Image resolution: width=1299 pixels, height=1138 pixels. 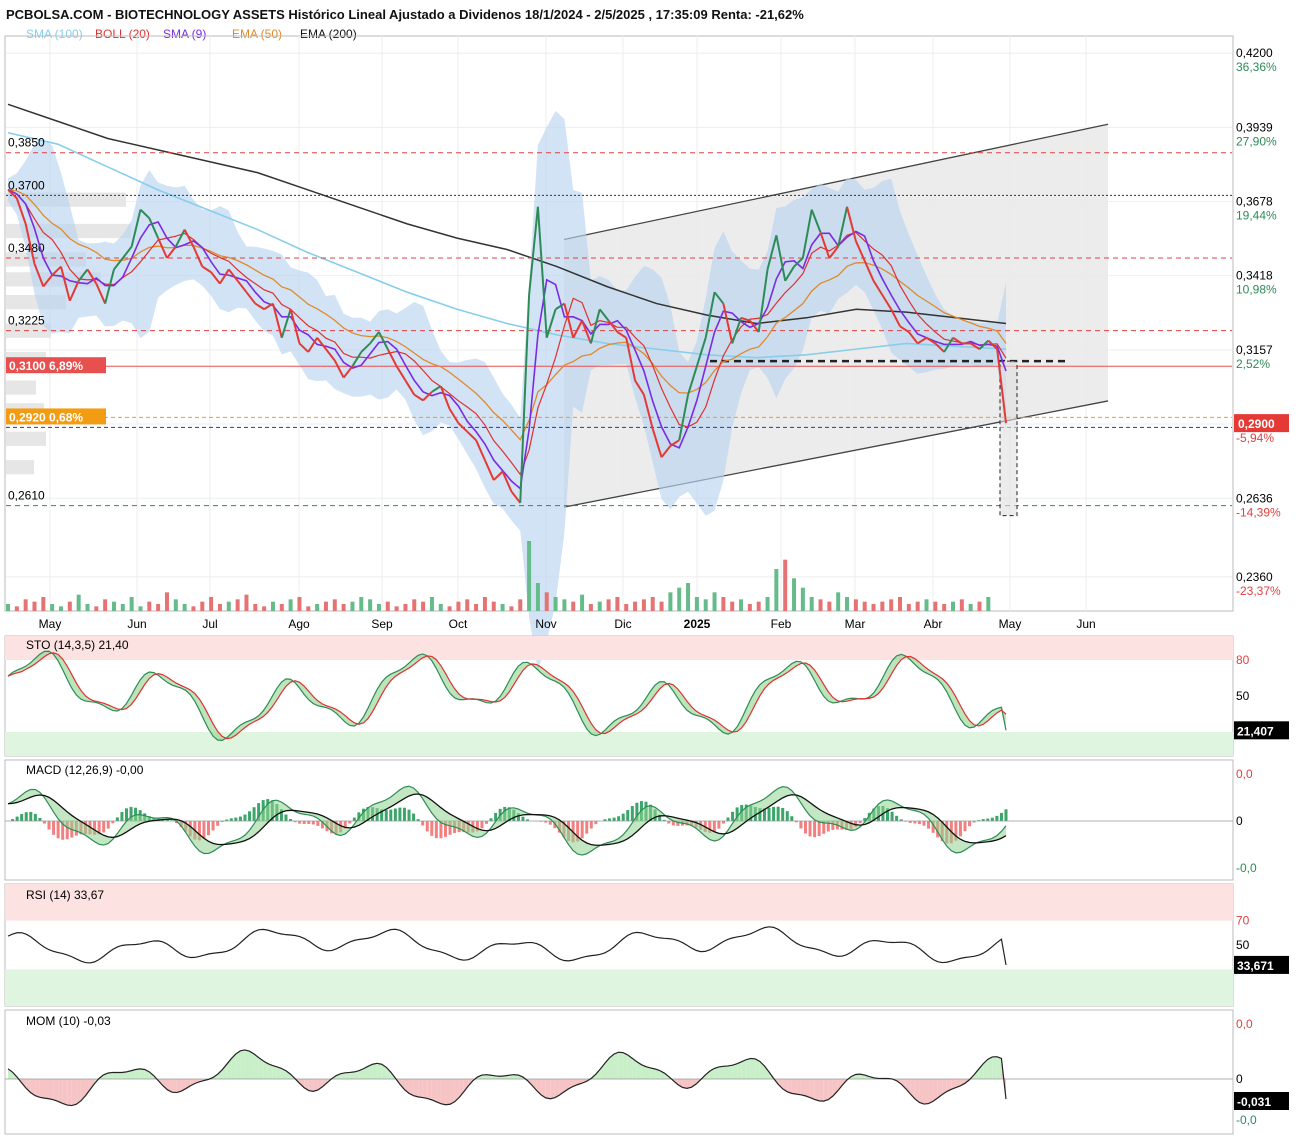 What do you see at coordinates (1254, 53) in the screenshot?
I see `y-tick-label: 0,4200` at bounding box center [1254, 53].